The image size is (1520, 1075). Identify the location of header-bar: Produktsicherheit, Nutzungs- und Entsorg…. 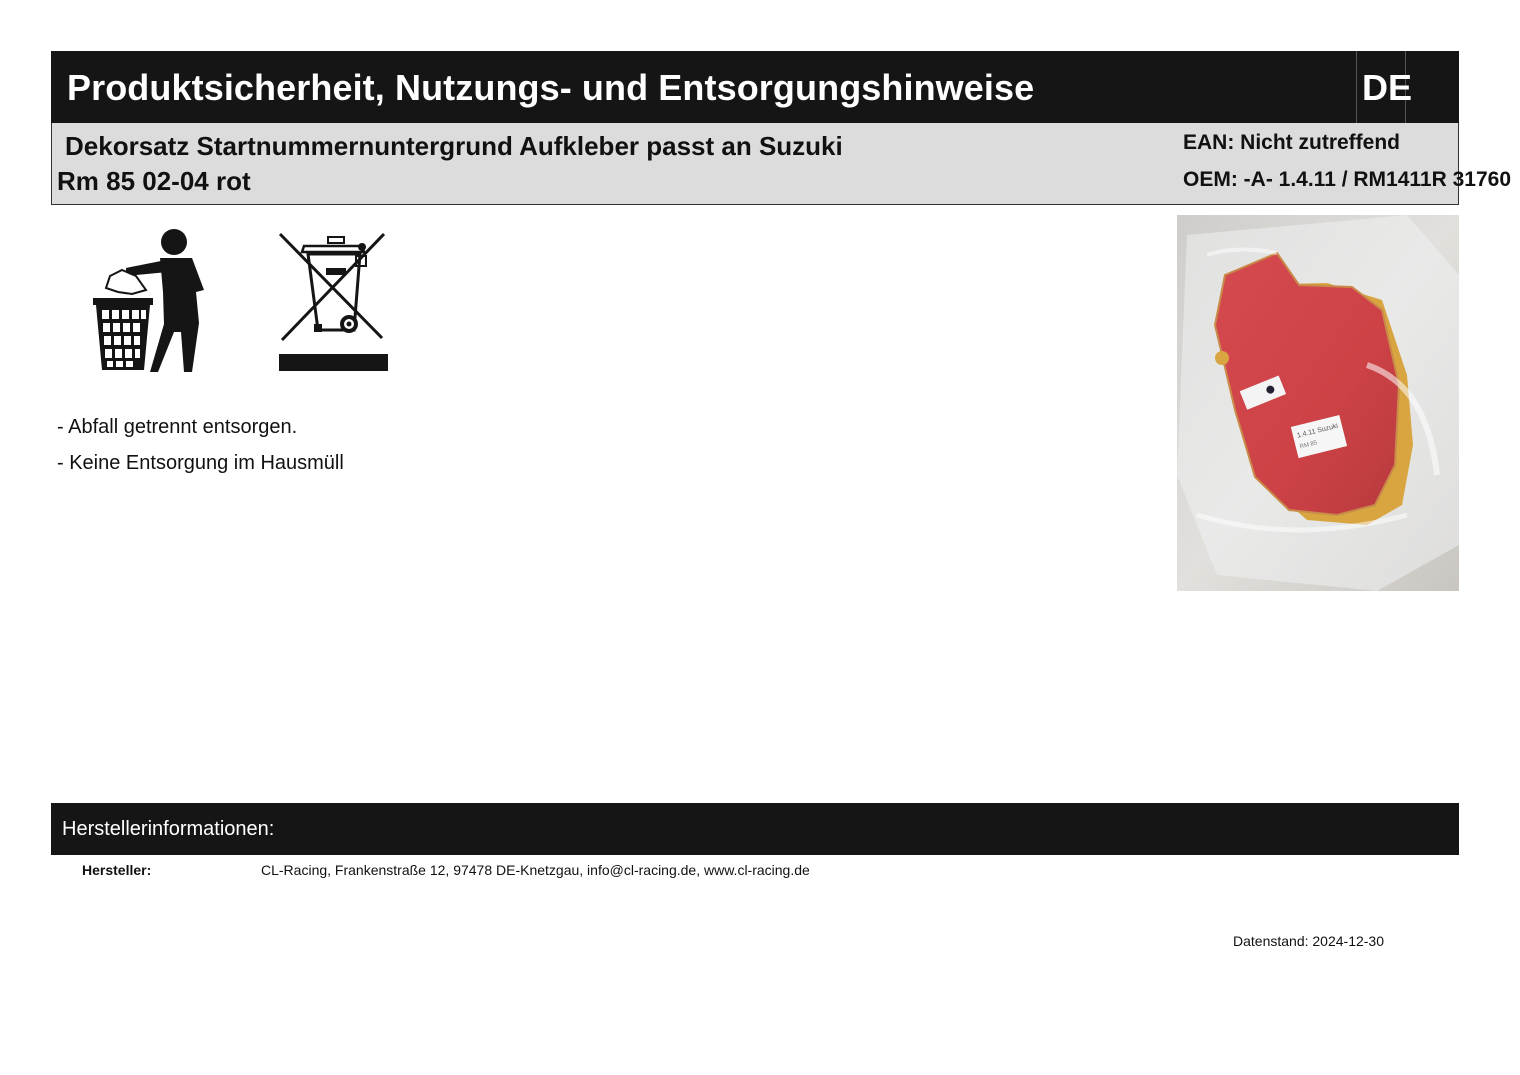
(755, 87).